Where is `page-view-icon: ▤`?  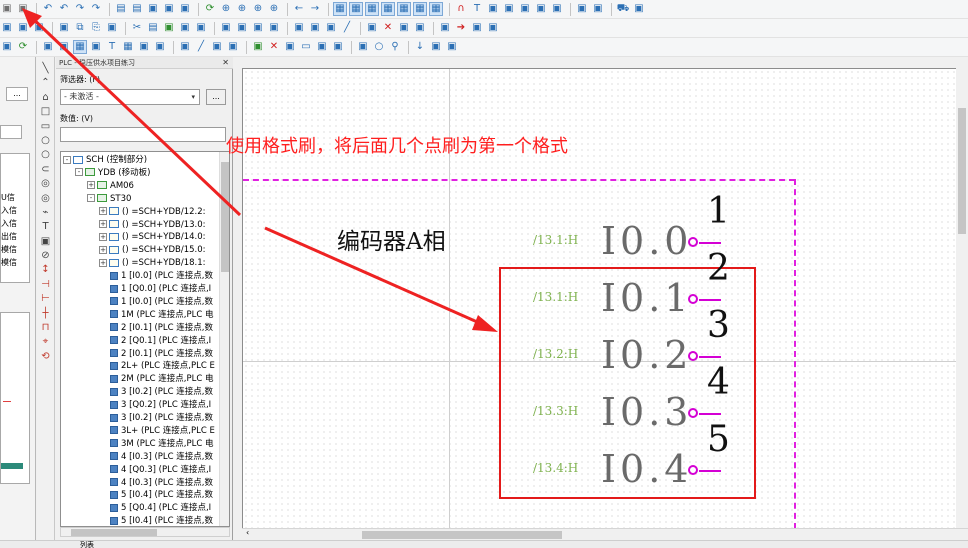 page-view-icon: ▤ is located at coordinates (121, 9).